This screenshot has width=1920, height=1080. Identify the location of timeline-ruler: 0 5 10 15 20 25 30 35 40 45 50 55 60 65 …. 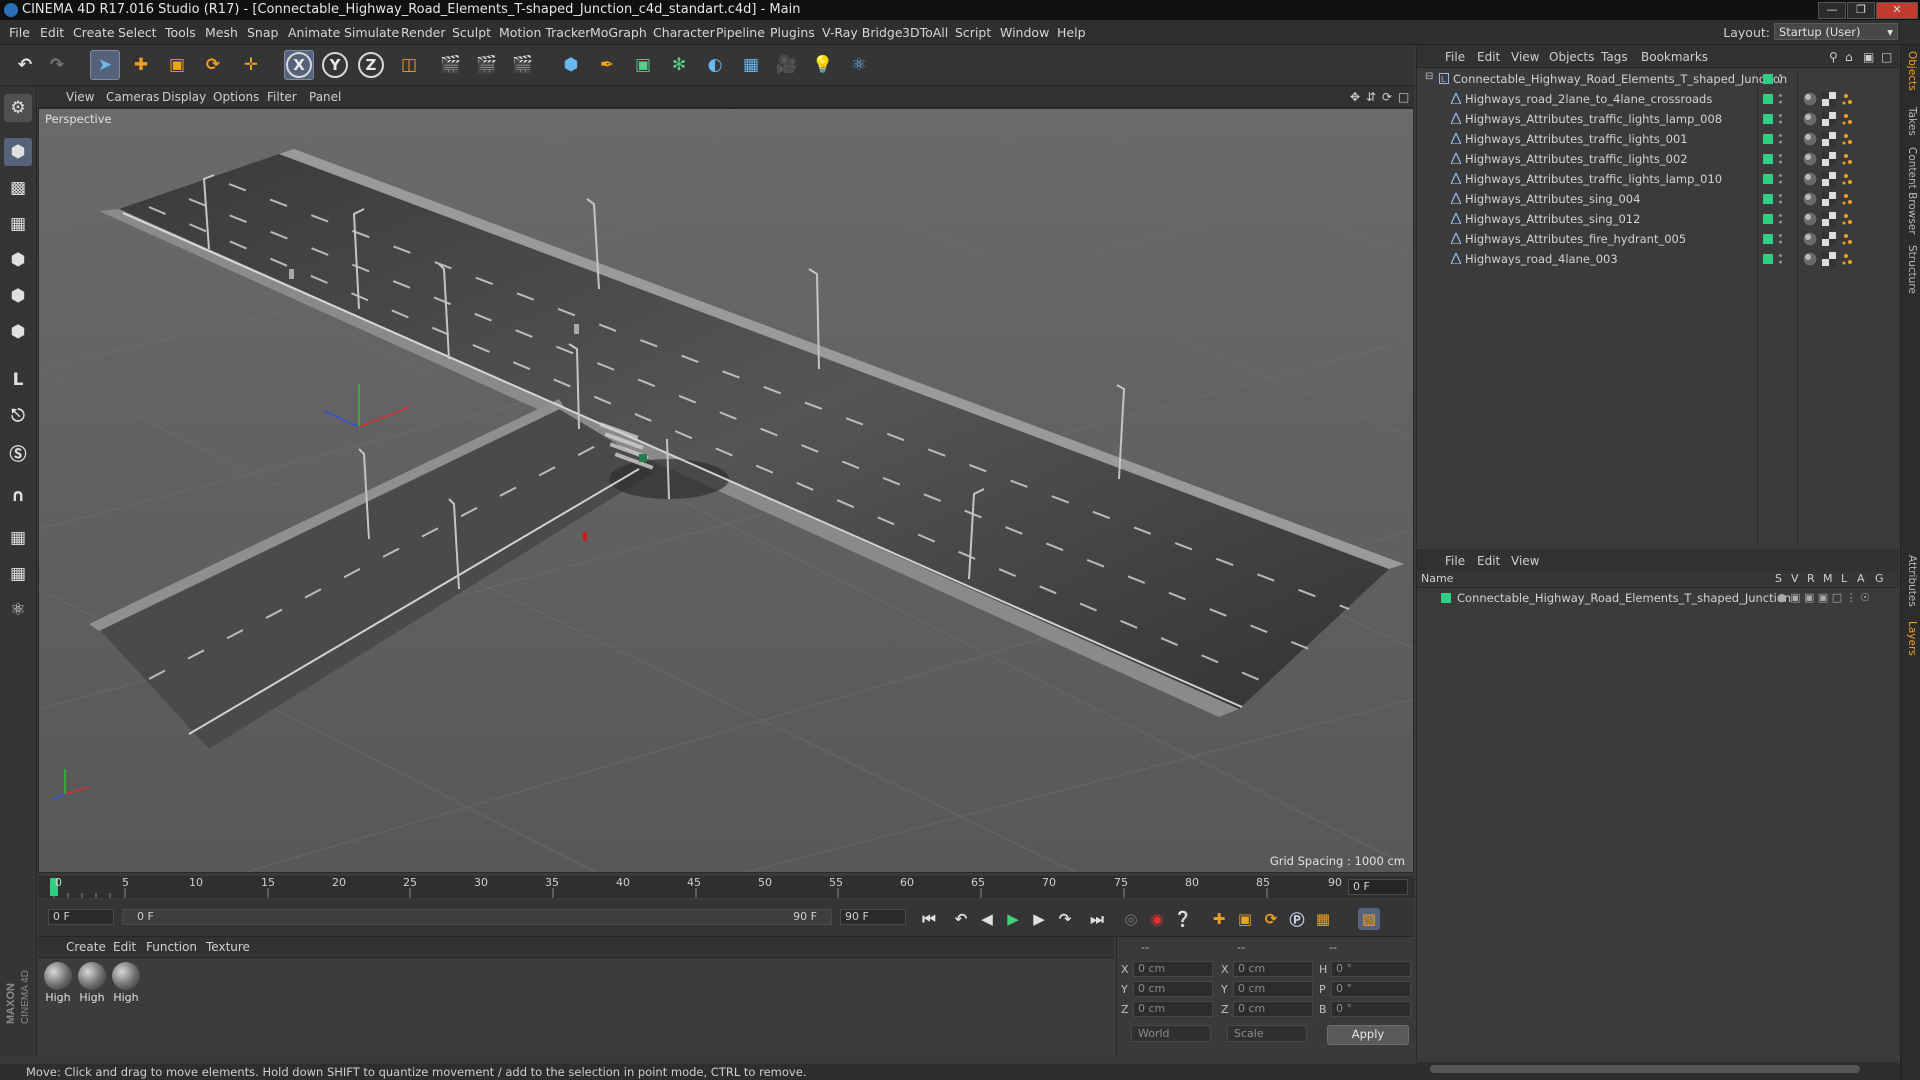
(726, 887).